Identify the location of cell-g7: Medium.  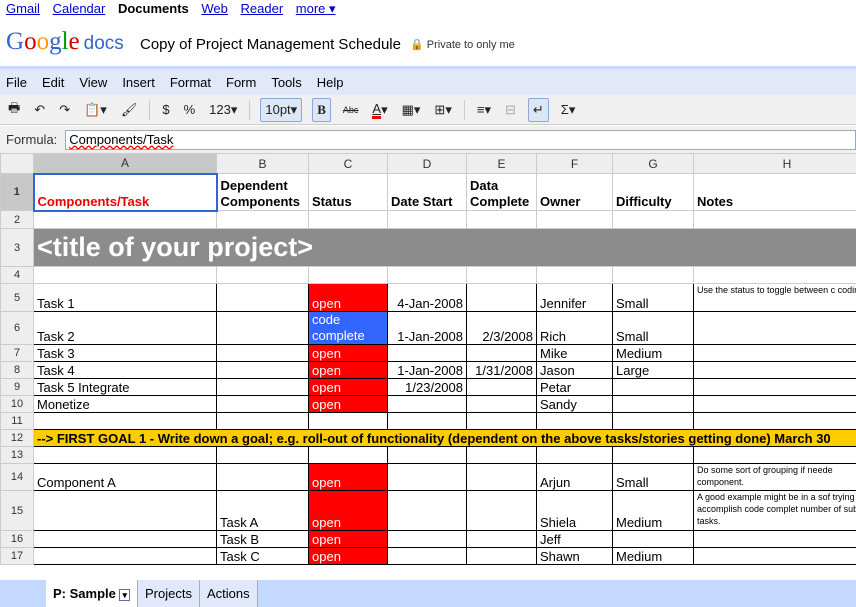
(653, 353).